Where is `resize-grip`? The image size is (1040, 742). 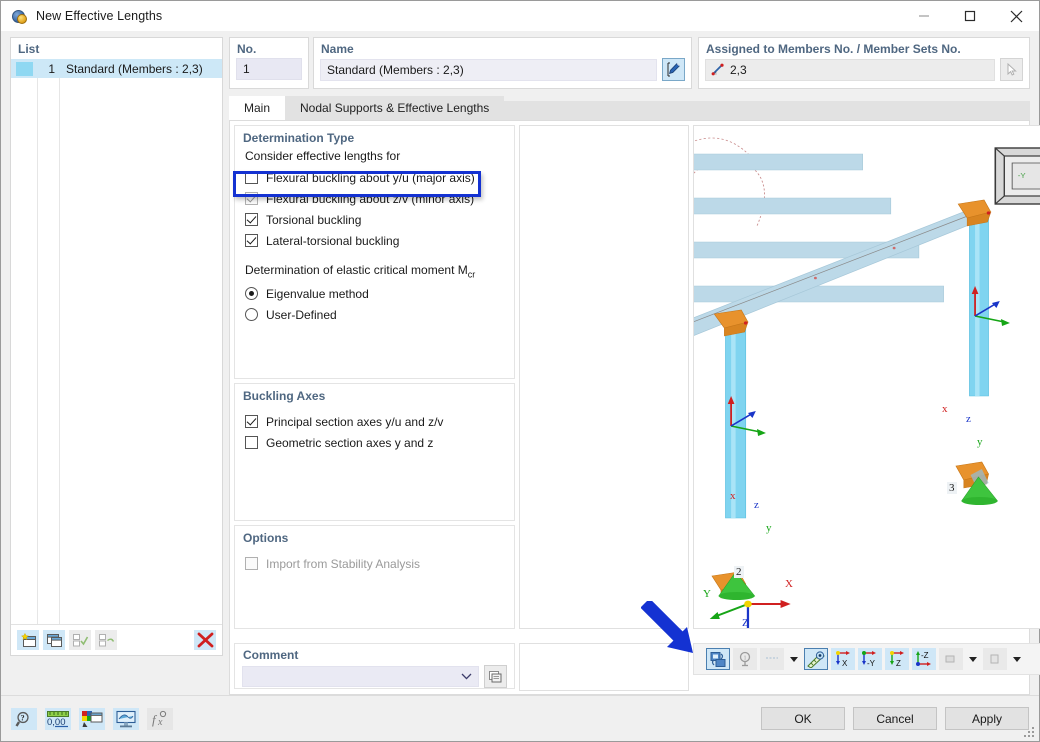 resize-grip is located at coordinates (1030, 733).